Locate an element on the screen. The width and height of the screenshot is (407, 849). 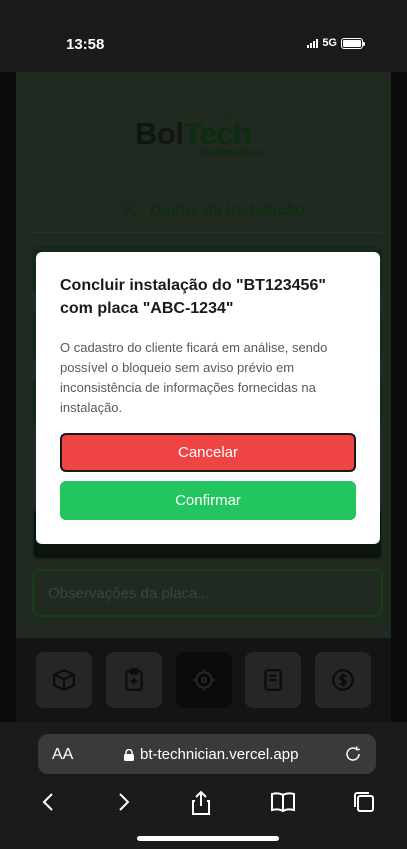
dollar-button is located at coordinates (343, 680).